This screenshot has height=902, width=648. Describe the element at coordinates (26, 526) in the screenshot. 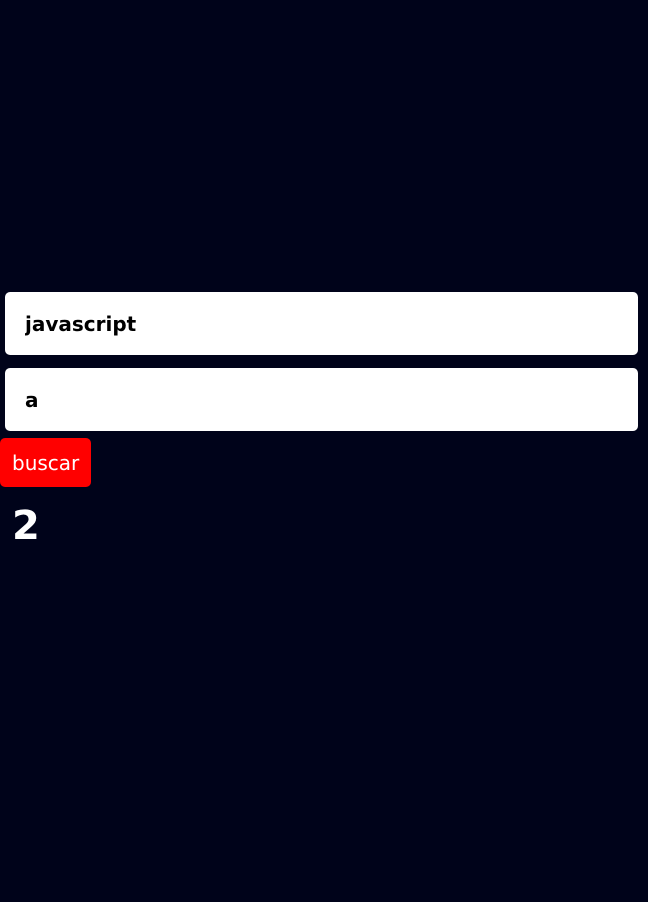

I see `result-count: 2` at that location.